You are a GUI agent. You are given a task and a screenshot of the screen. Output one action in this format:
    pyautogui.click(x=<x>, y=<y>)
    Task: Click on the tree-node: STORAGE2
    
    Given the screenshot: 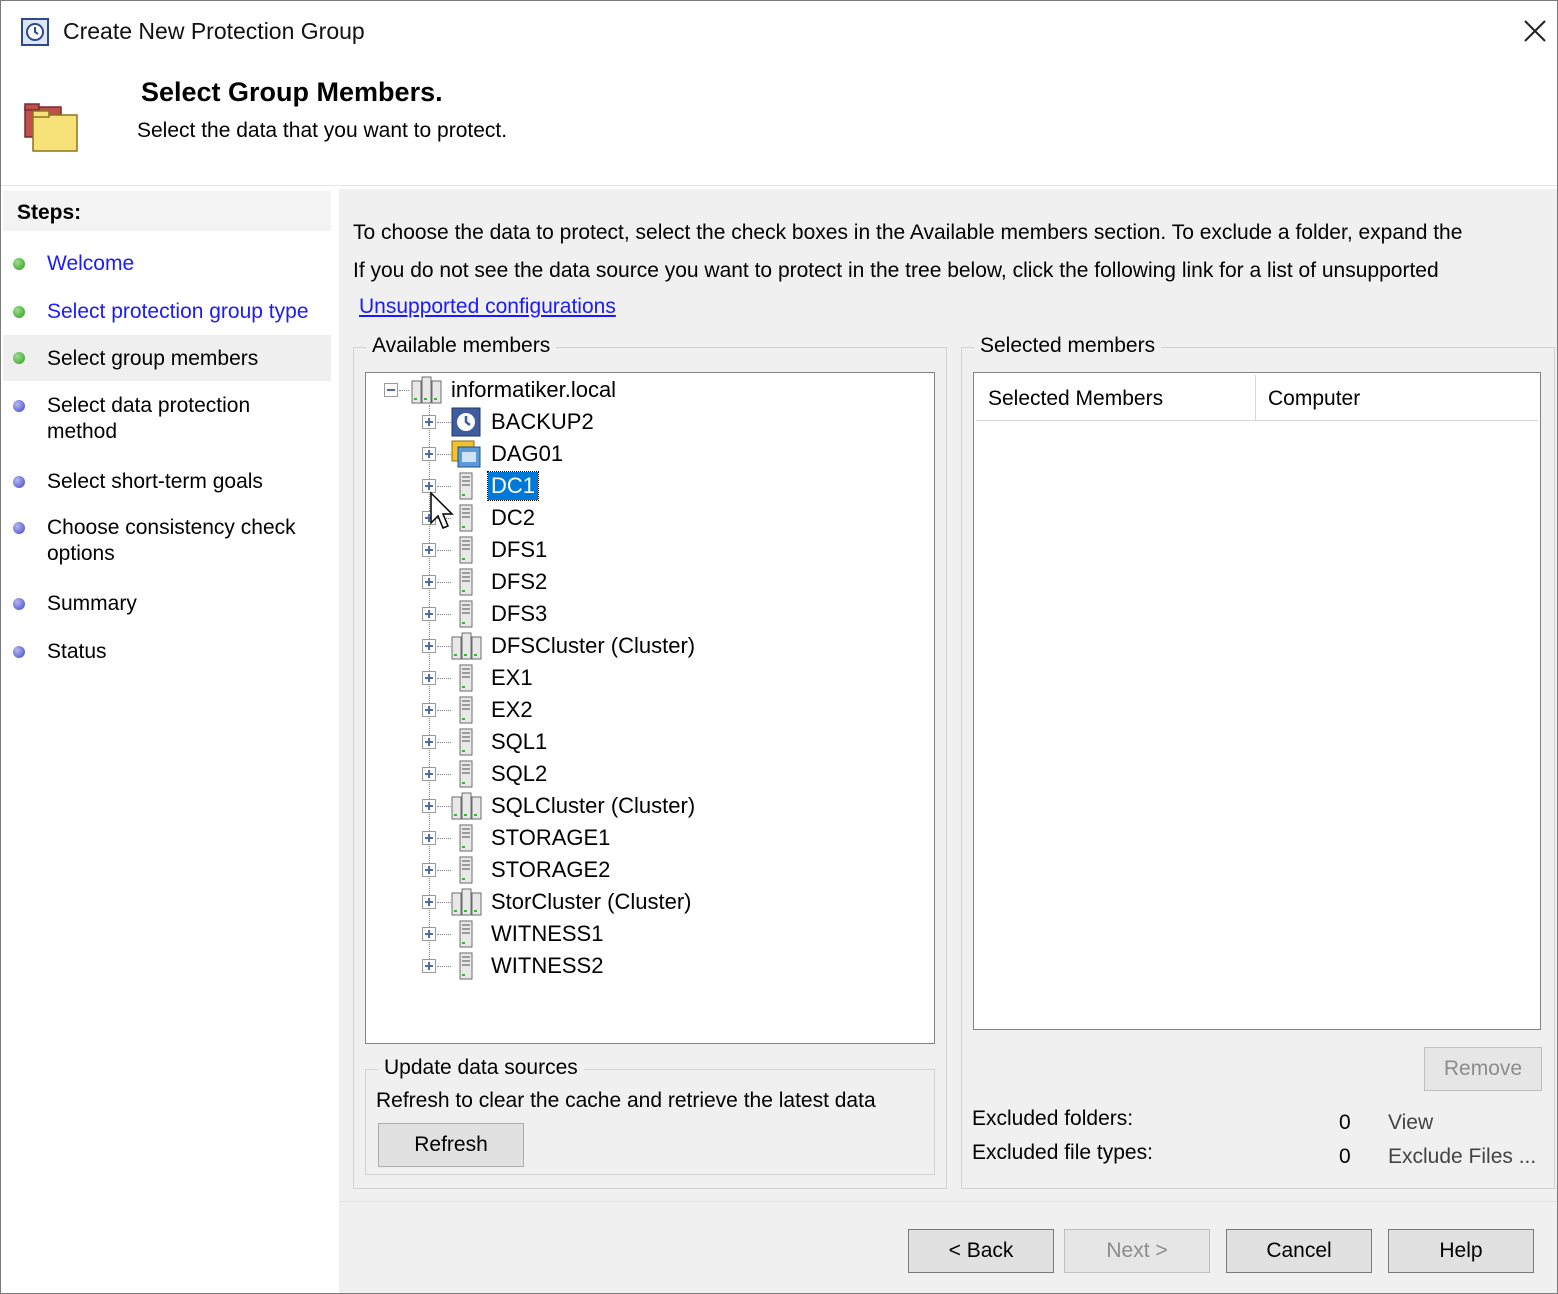 What is the action you would take?
    pyautogui.click(x=646, y=870)
    